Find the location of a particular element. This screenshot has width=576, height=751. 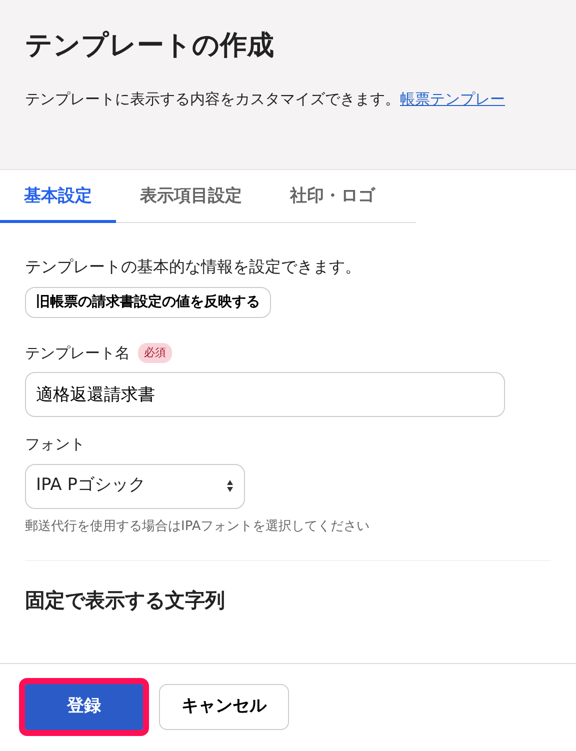

register-button: 登録 is located at coordinates (84, 707).